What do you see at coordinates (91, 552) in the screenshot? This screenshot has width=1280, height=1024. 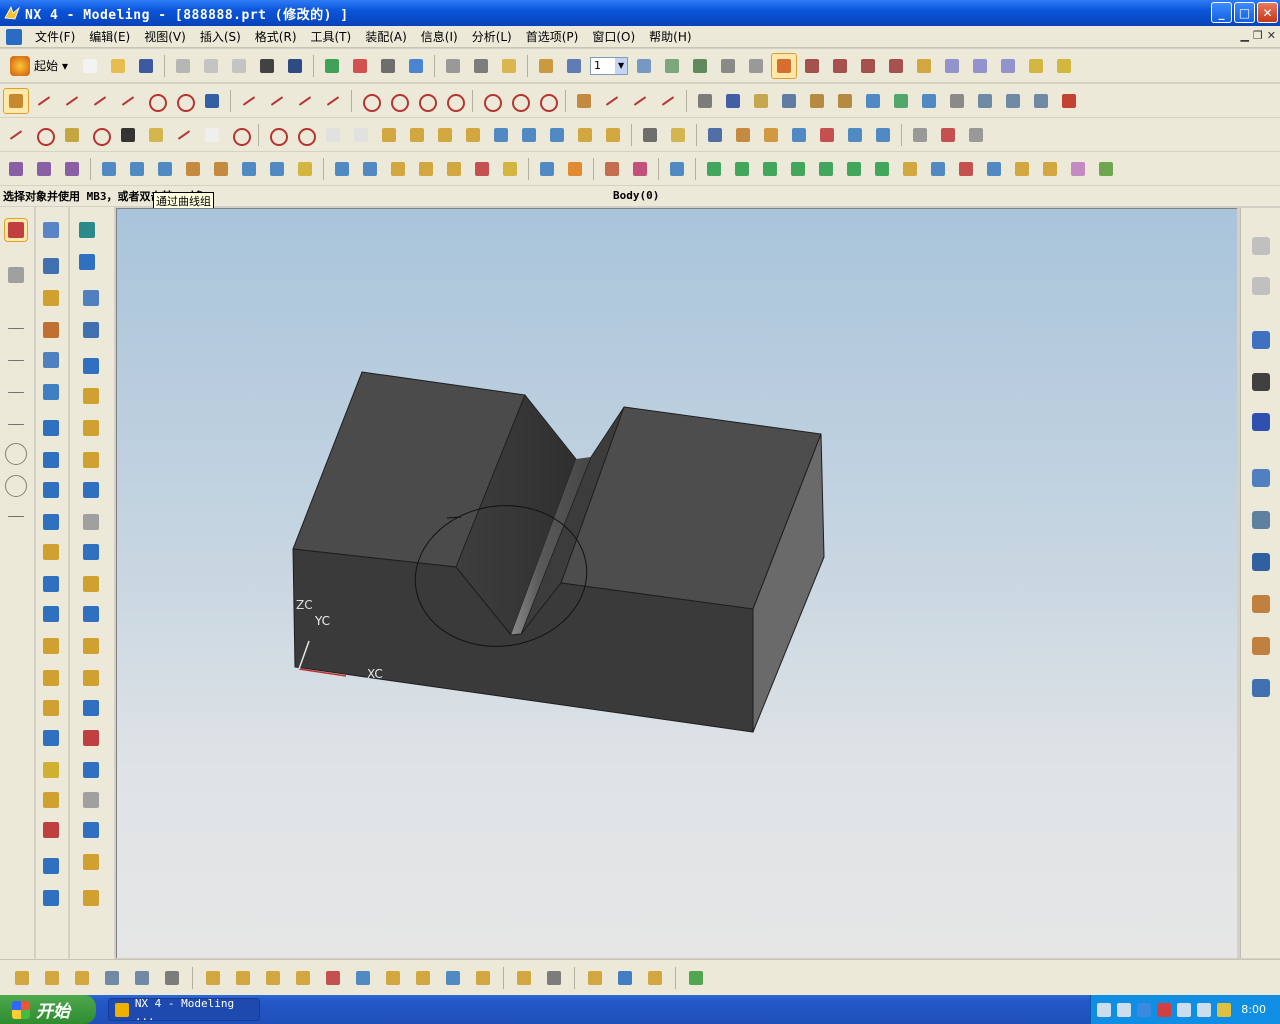 I see `book-icon` at bounding box center [91, 552].